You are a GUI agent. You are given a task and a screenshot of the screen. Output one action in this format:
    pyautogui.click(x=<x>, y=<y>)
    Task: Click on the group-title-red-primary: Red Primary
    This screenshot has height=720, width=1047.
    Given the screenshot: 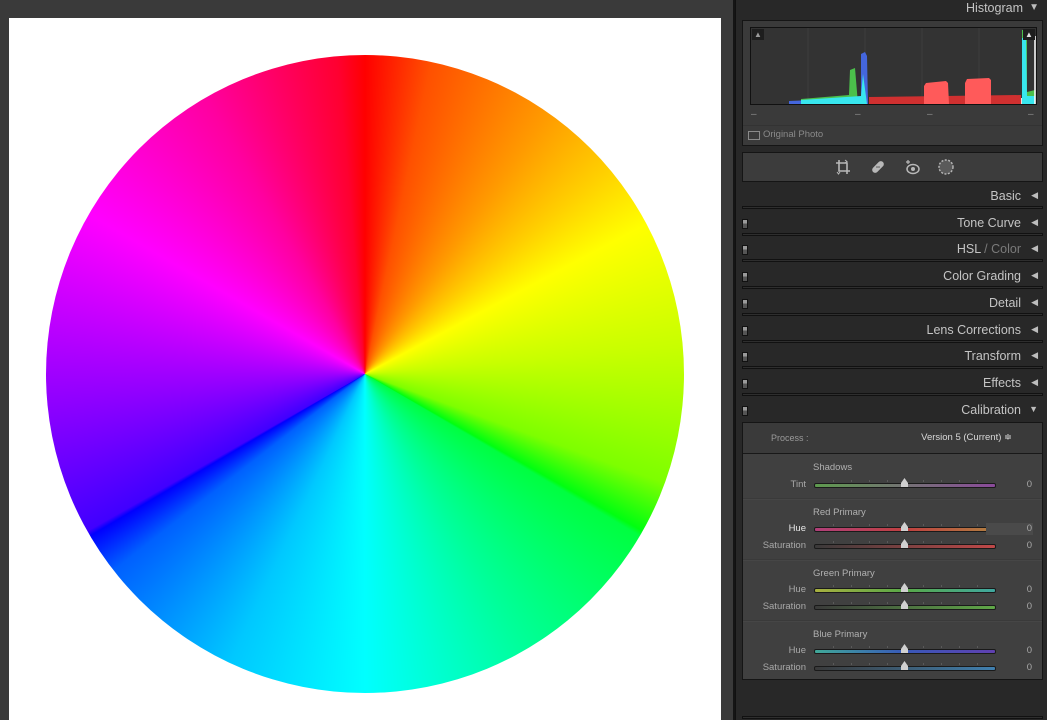 What is the action you would take?
    pyautogui.click(x=839, y=512)
    